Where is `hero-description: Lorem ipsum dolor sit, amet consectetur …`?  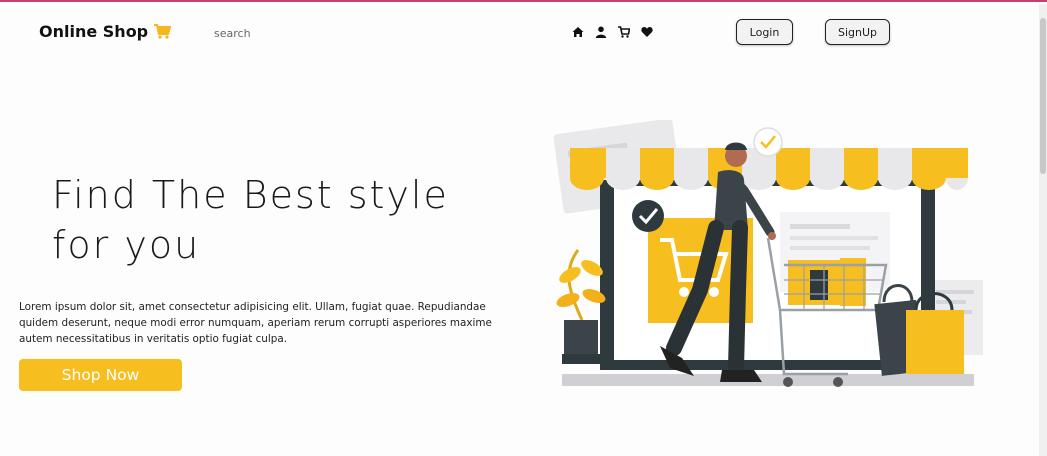
hero-description: Lorem ipsum dolor sit, amet consectetur … is located at coordinates (255, 323).